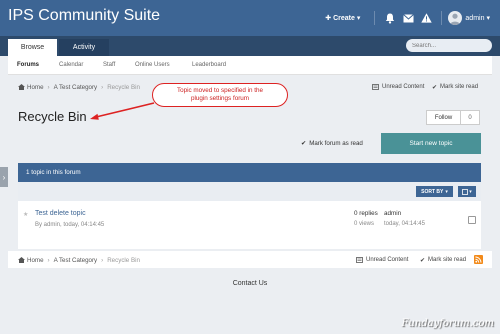  What do you see at coordinates (336, 143) in the screenshot?
I see `mark-forum-read-label: Mark forum as read` at bounding box center [336, 143].